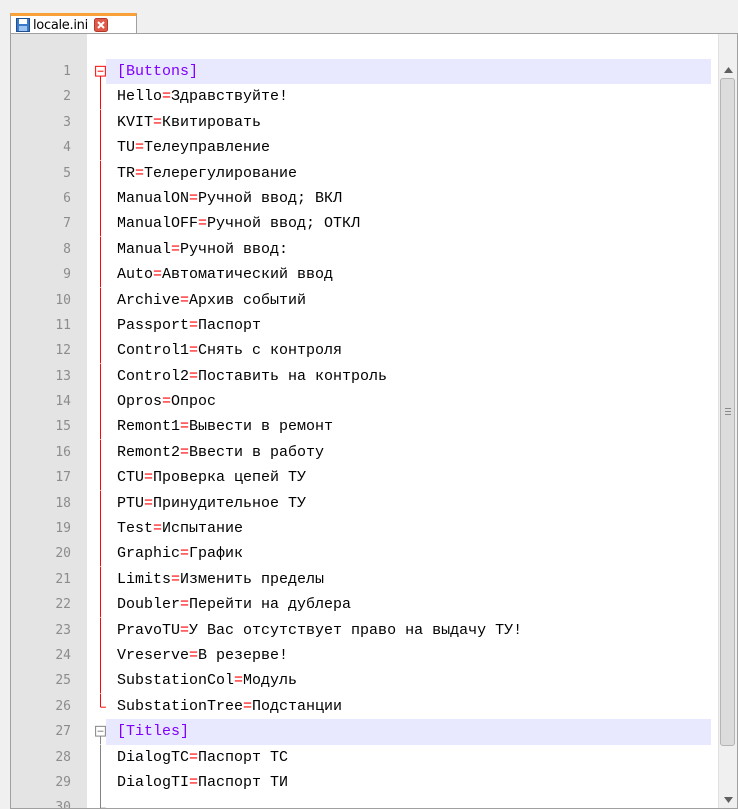 Image resolution: width=738 pixels, height=809 pixels. I want to click on key: DialogTI, so click(153, 782).